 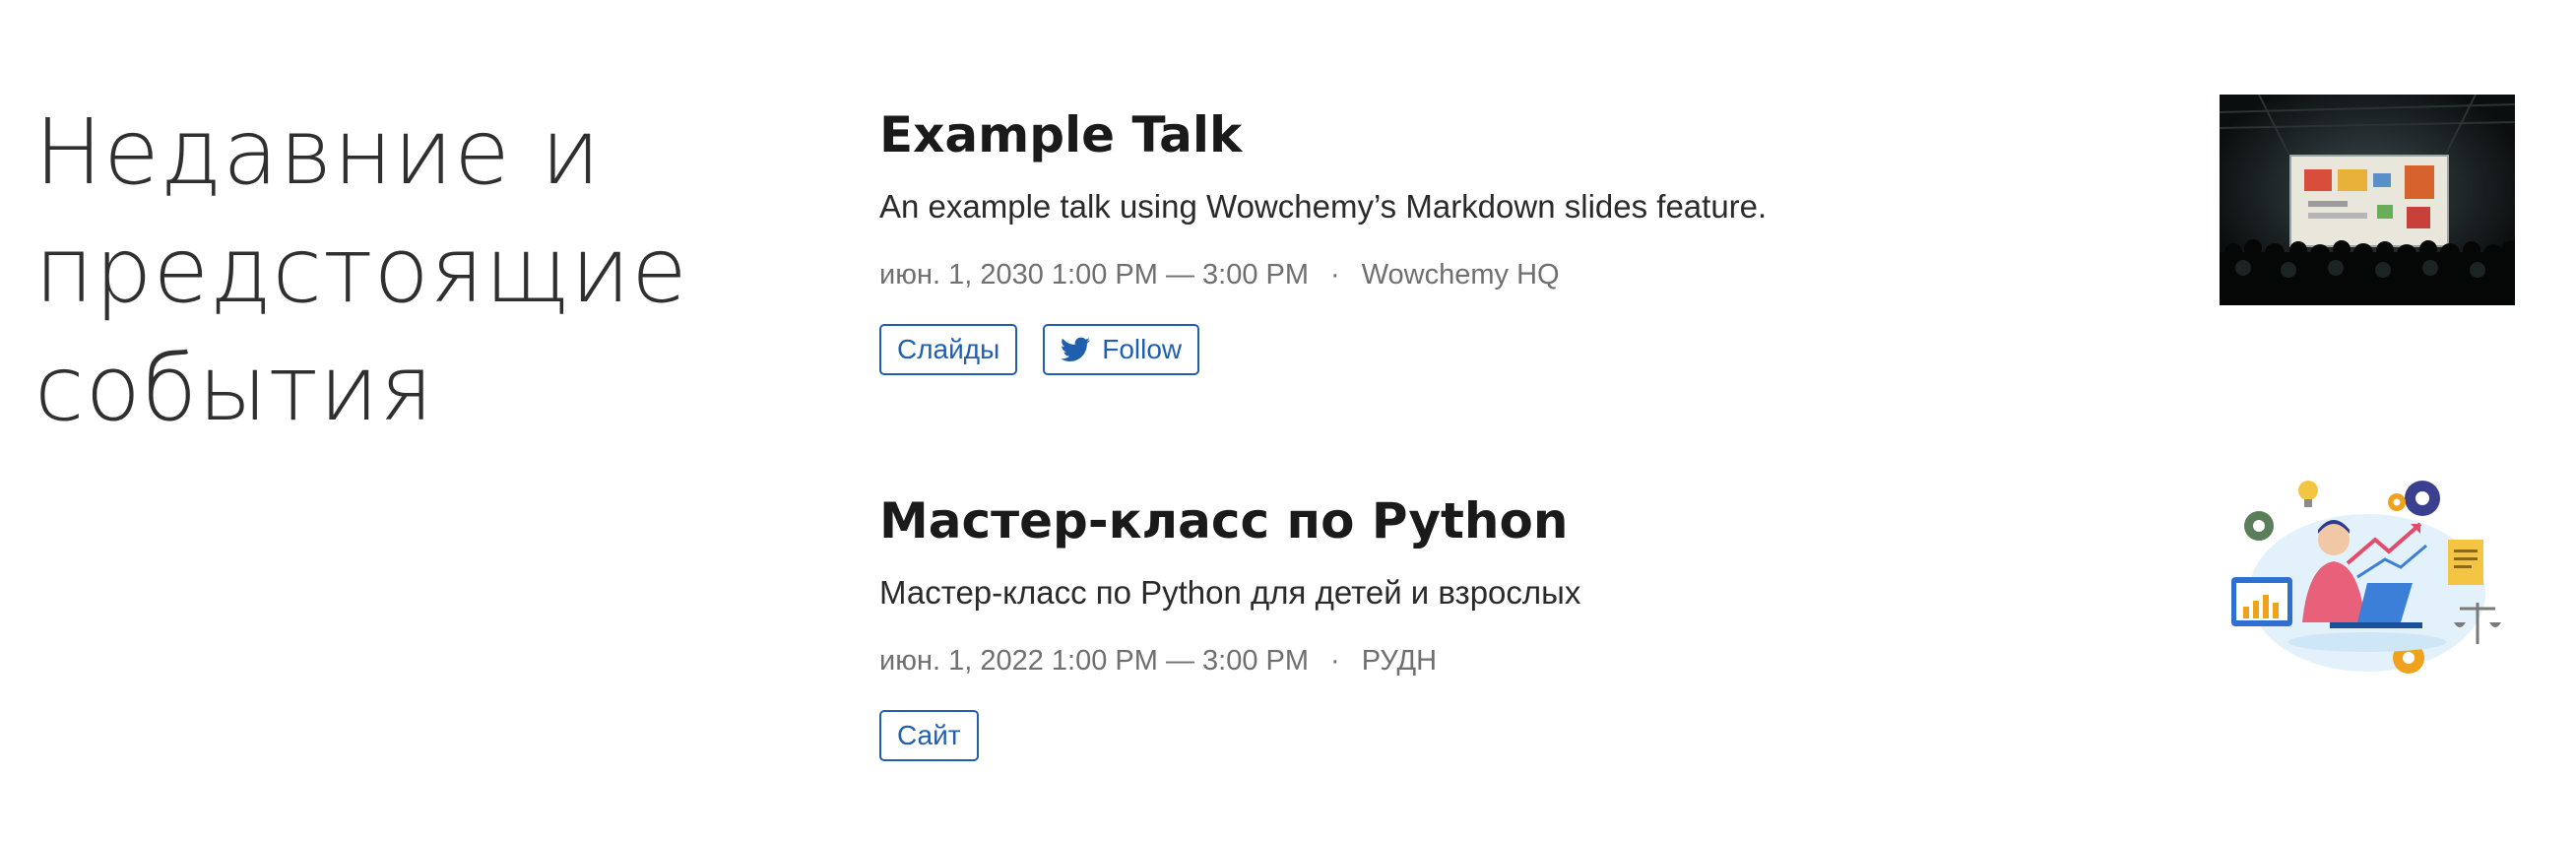 What do you see at coordinates (2422, 498) in the screenshot?
I see `gear-icon` at bounding box center [2422, 498].